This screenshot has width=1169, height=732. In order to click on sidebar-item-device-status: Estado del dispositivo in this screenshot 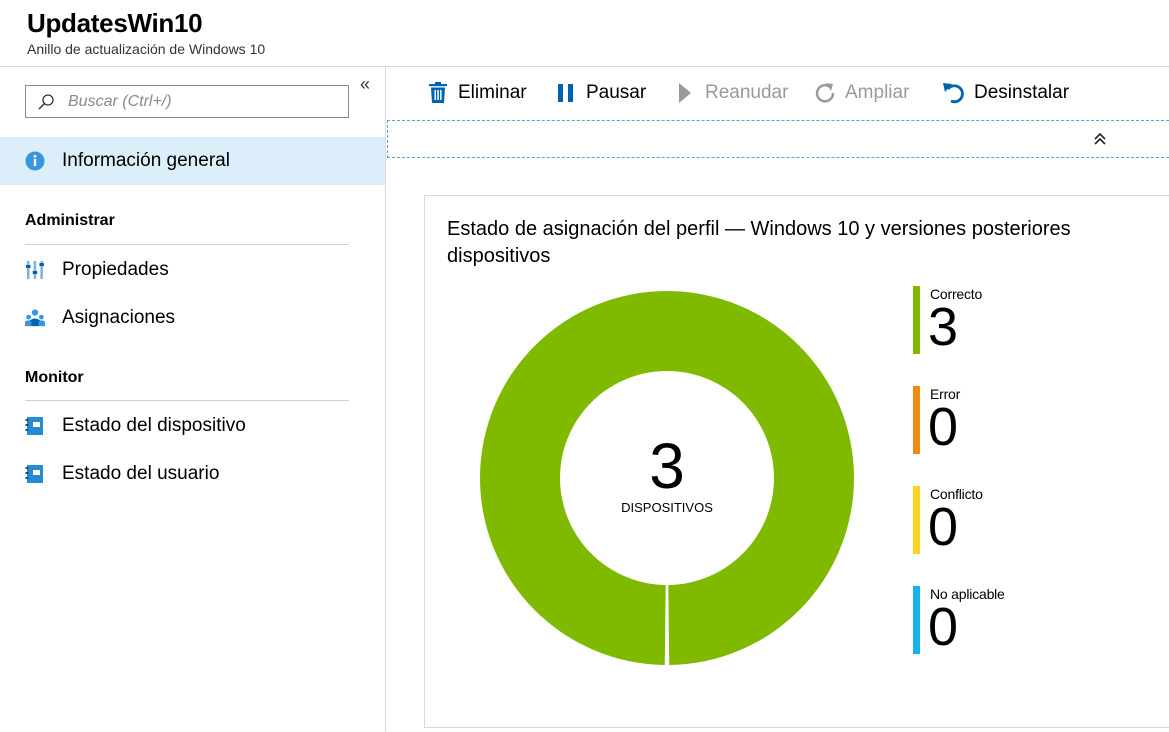, I will do `click(192, 426)`.